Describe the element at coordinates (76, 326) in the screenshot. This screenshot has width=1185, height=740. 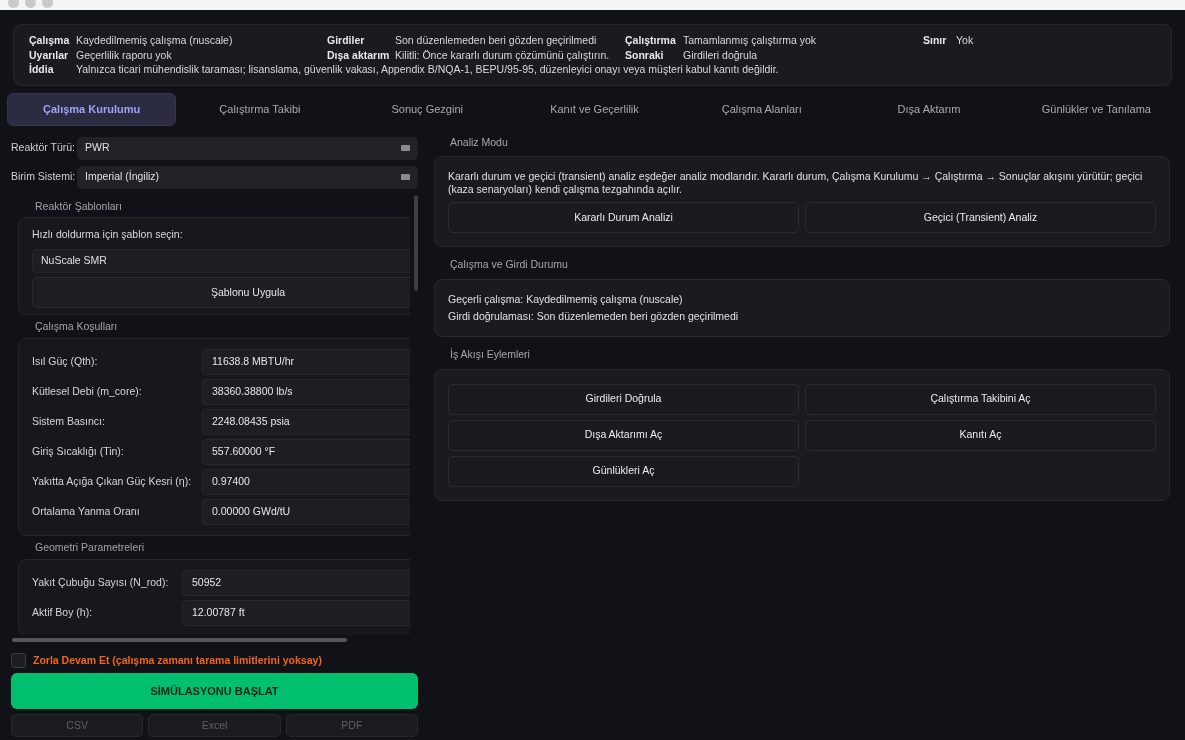
I see `group-title: Çalışma Koşulları` at that location.